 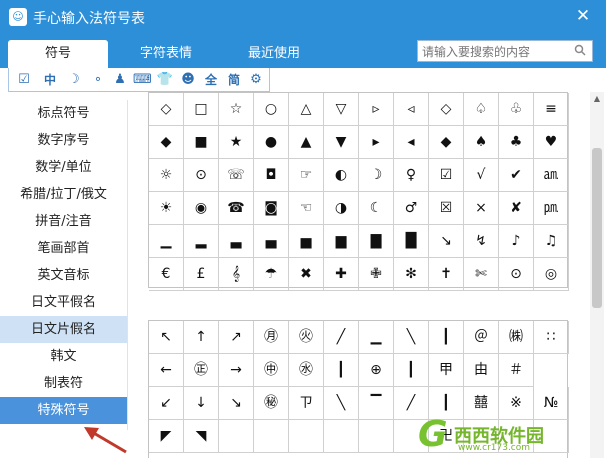 What do you see at coordinates (376, 208) in the screenshot?
I see `symbol-cell: ☾` at bounding box center [376, 208].